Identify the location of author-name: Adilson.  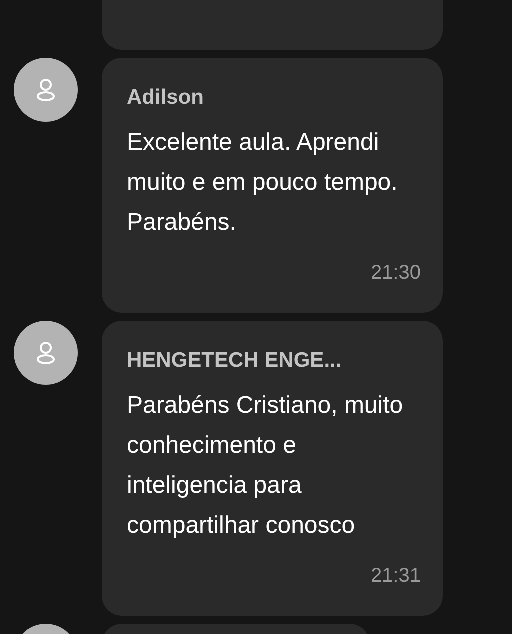
(166, 98).